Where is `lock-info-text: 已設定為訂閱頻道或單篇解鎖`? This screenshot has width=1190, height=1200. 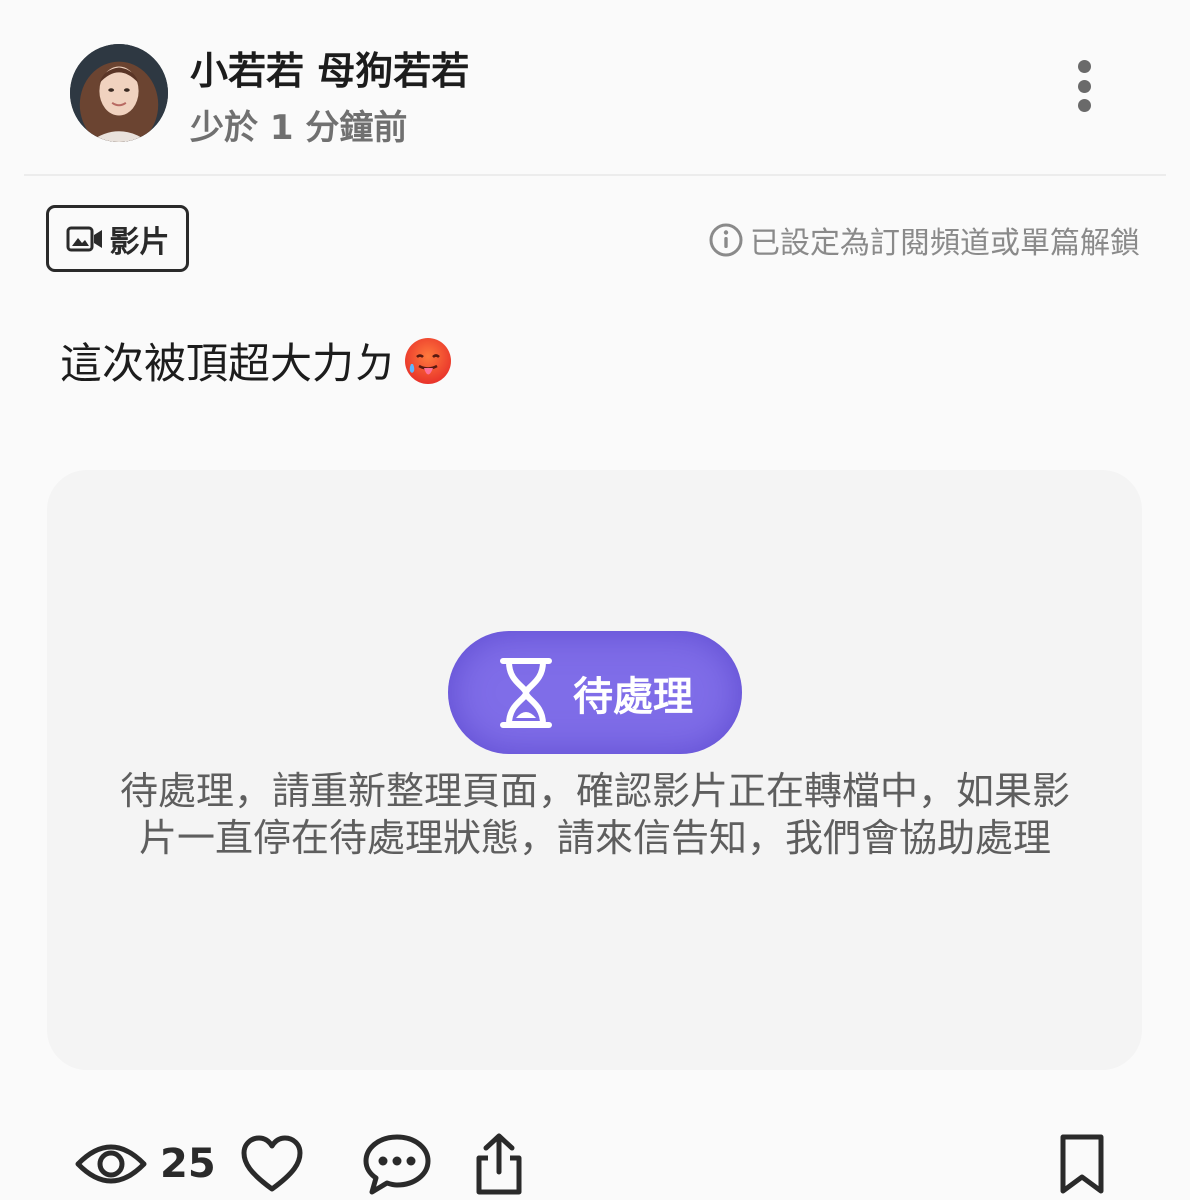 lock-info-text: 已設定為訂閱頻道或單篇解鎖 is located at coordinates (945, 243).